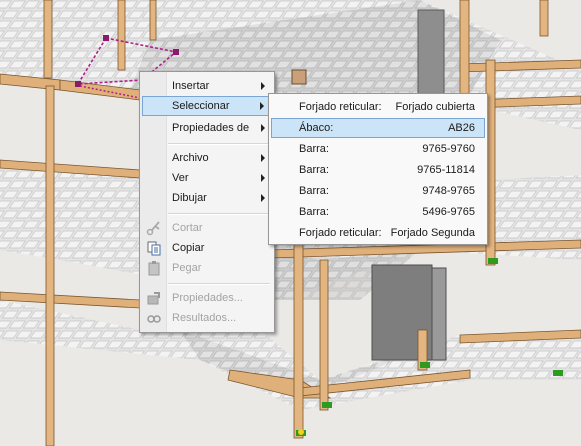 The width and height of the screenshot is (581, 446). I want to click on menu-item-dibujar: Dibujar, so click(207, 198).